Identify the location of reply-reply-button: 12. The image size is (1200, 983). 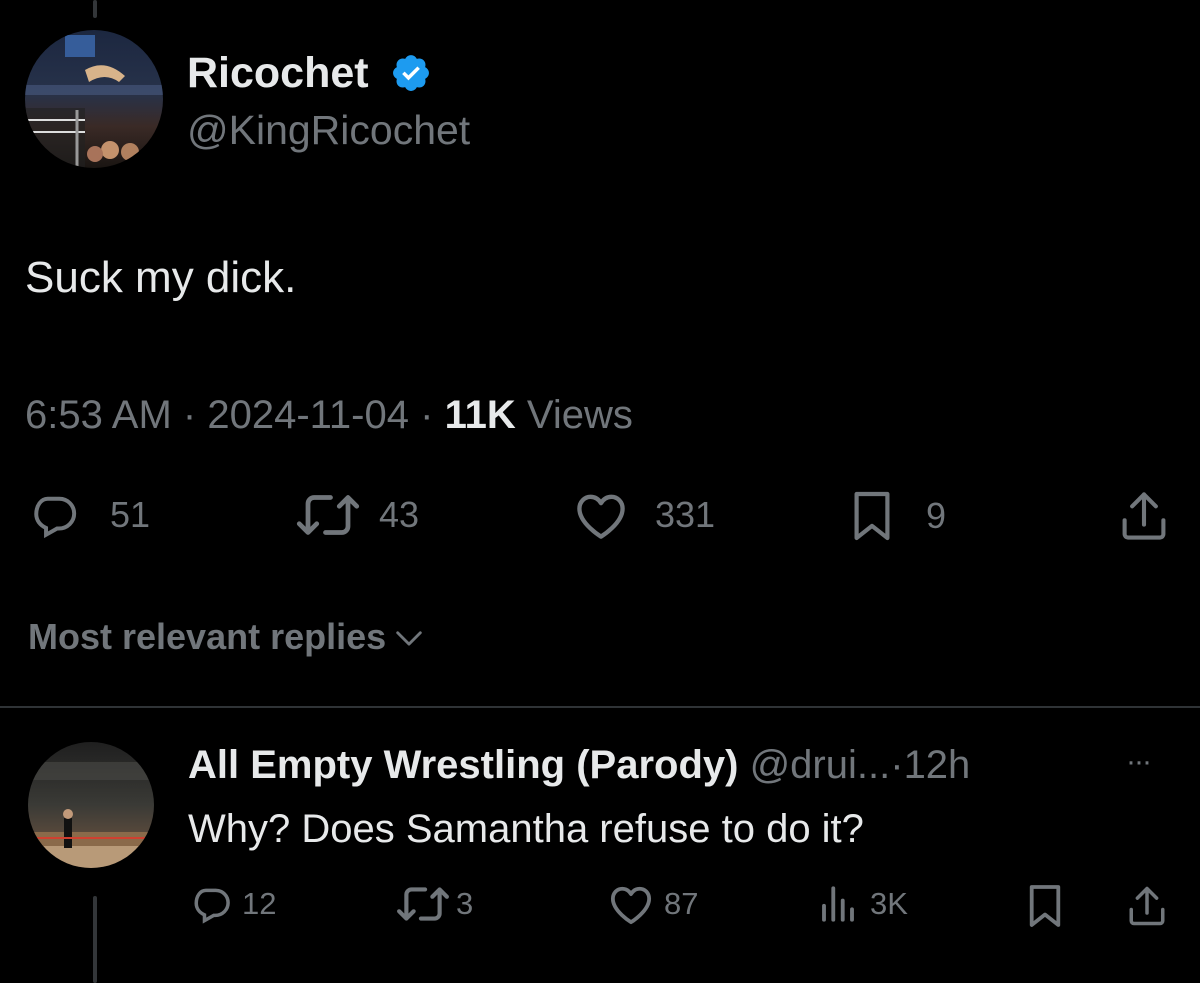
(233, 904).